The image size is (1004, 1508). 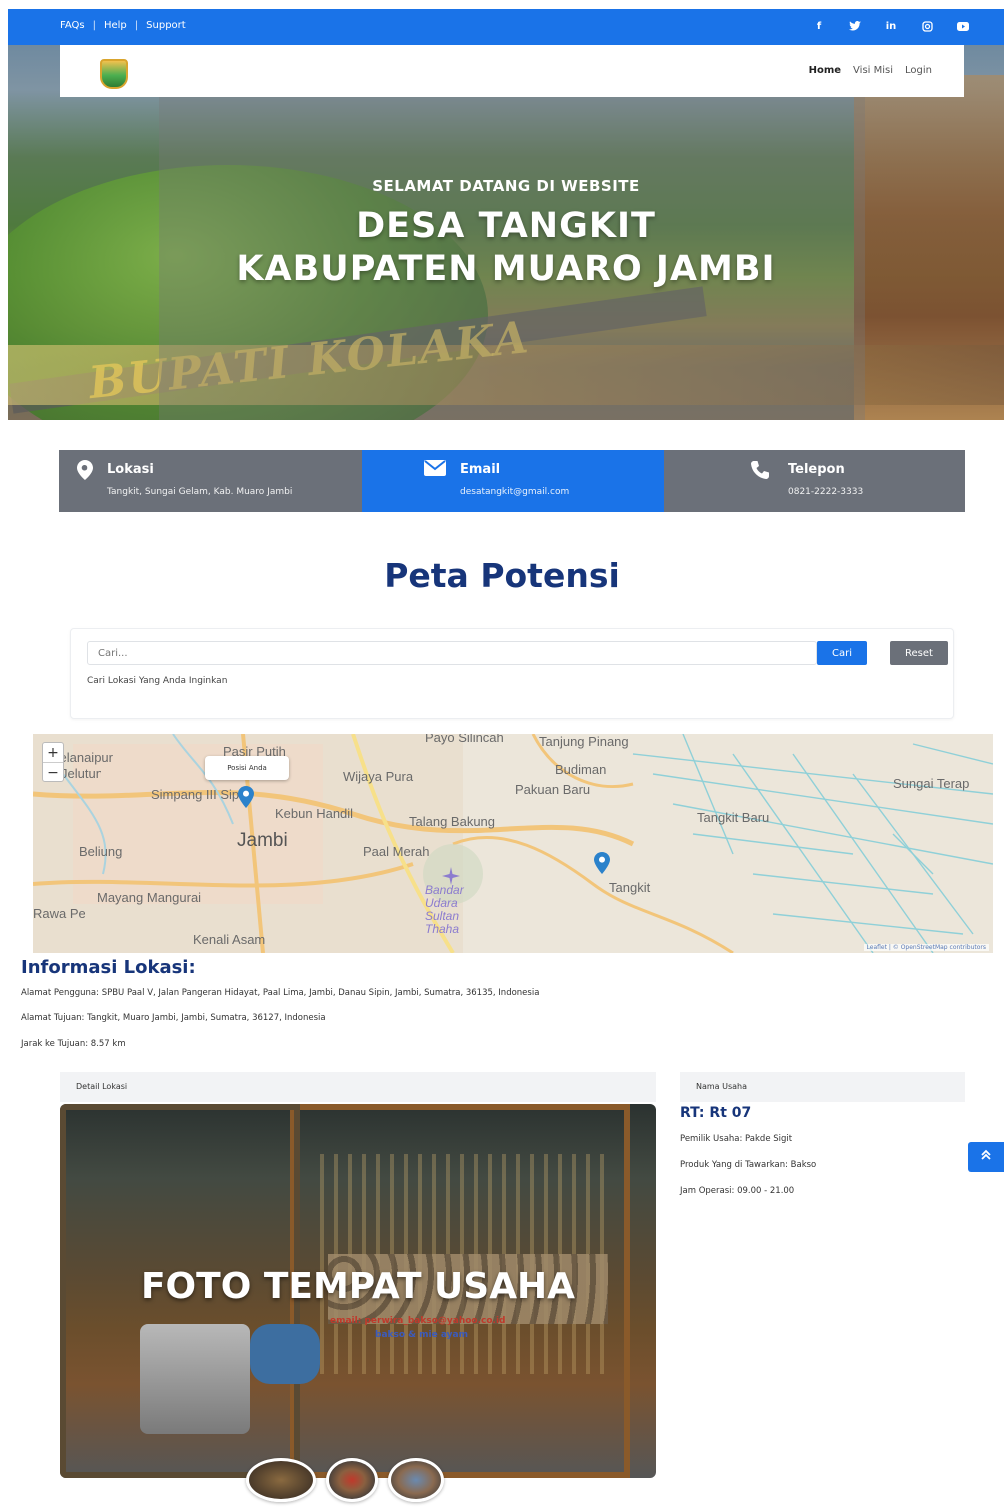 I want to click on reset-button: Reset, so click(x=919, y=653).